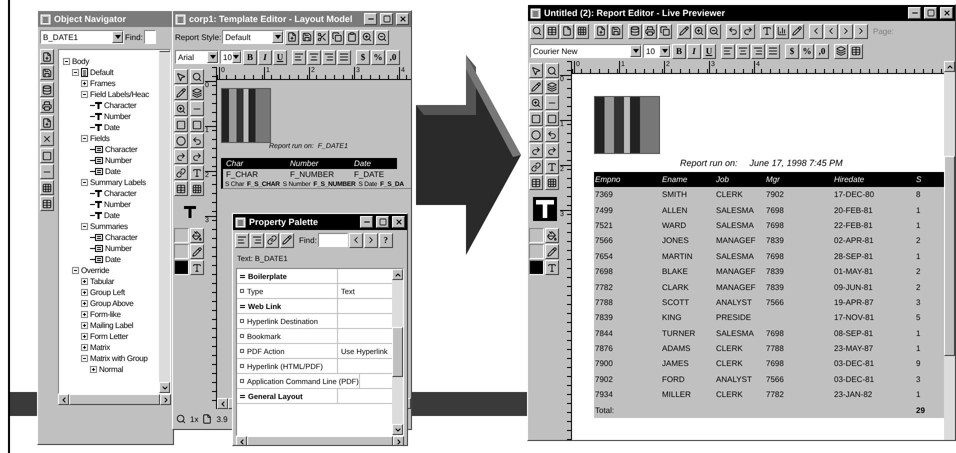 The image size is (956, 453). I want to click on table-cell-text: 7788, so click(604, 302).